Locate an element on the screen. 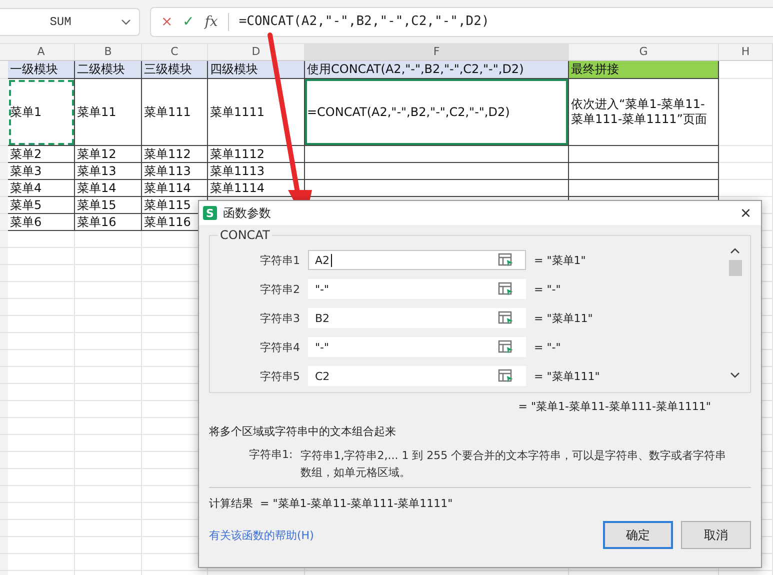 This screenshot has height=575, width=773. argument-result: = "菜单11" is located at coordinates (563, 318).